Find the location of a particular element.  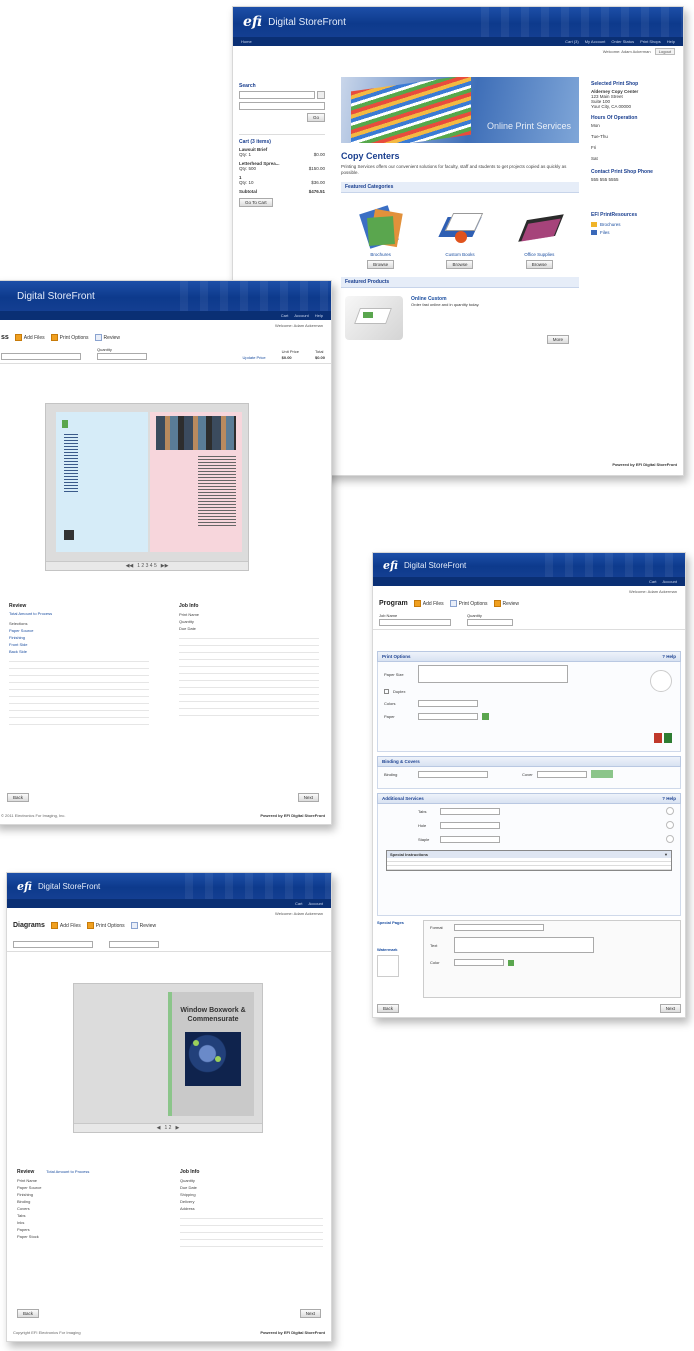

paper-select is located at coordinates (448, 716).